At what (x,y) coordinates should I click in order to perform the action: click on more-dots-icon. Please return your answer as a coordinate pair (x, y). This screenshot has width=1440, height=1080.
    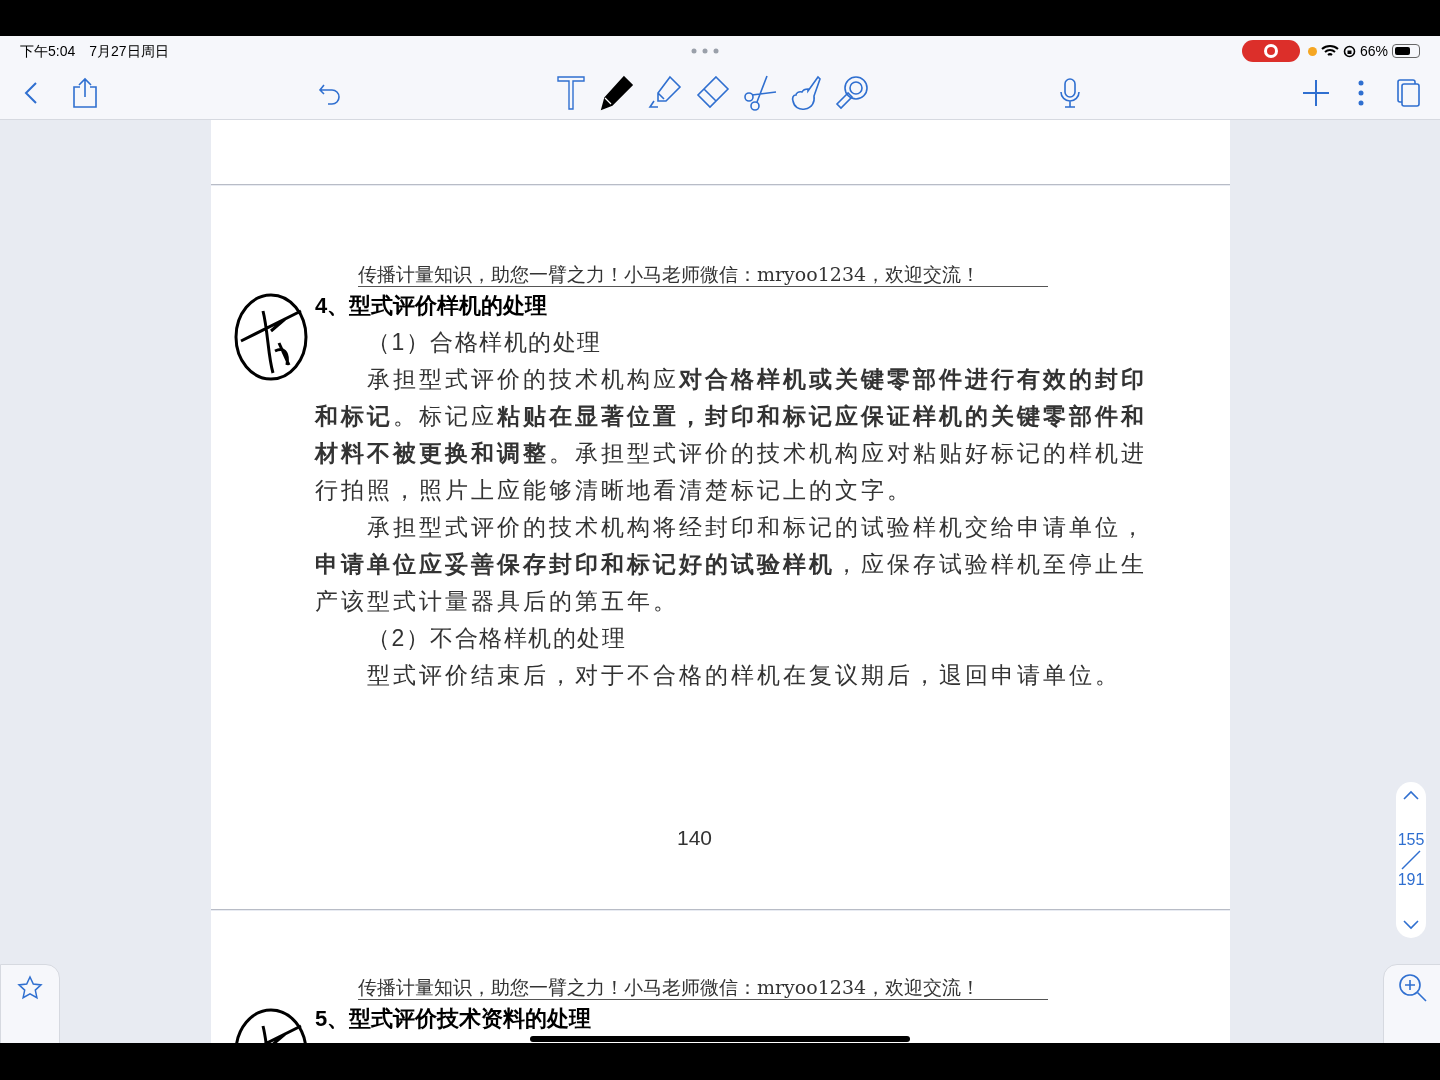
    Looking at the image, I should click on (705, 51).